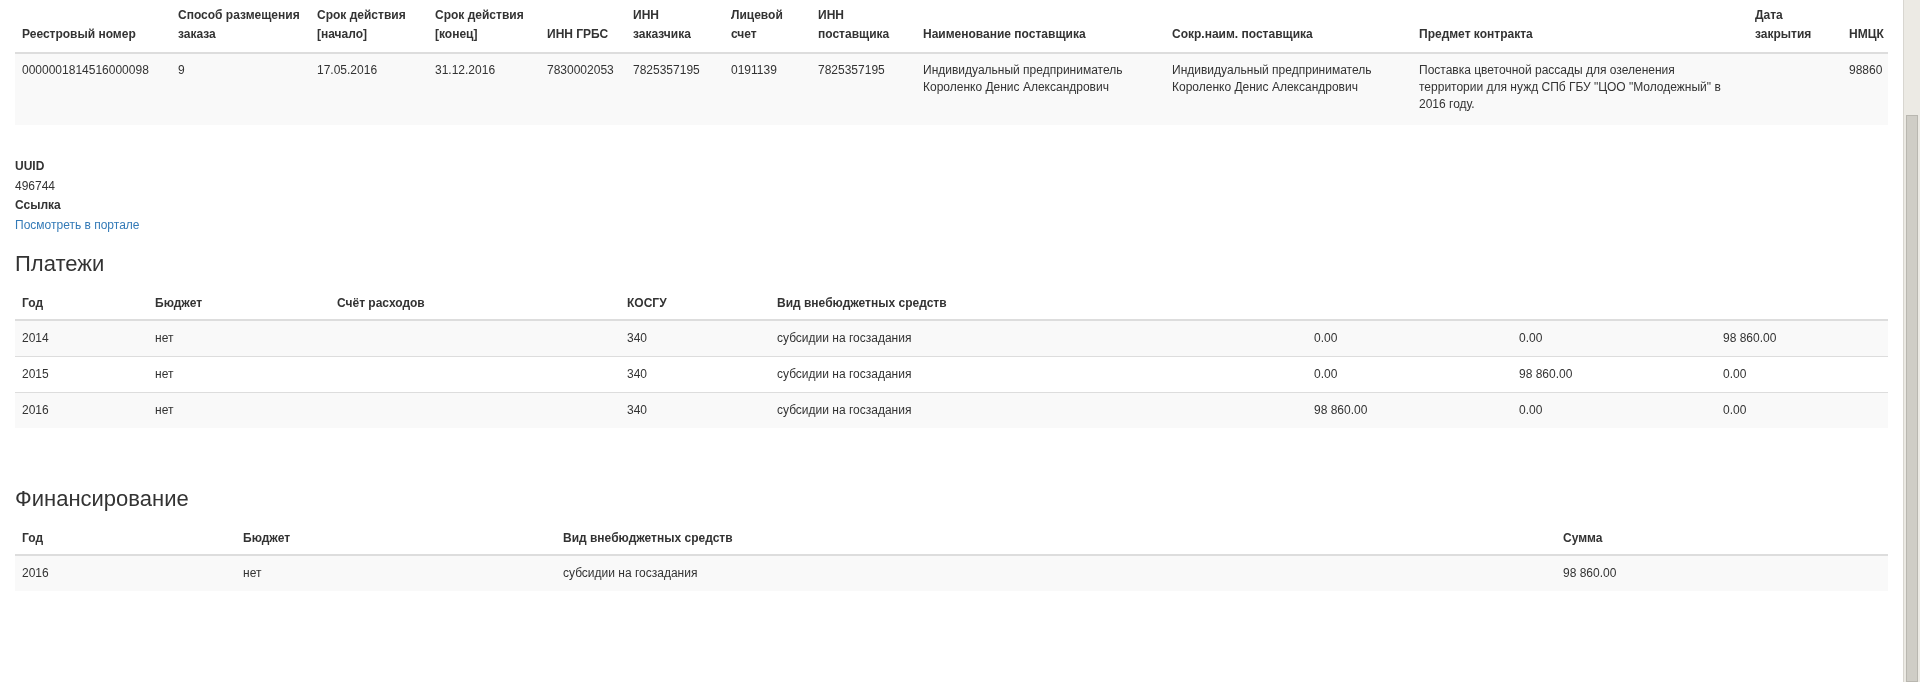 The image size is (1920, 682). I want to click on scrollbar, so click(1911, 341).